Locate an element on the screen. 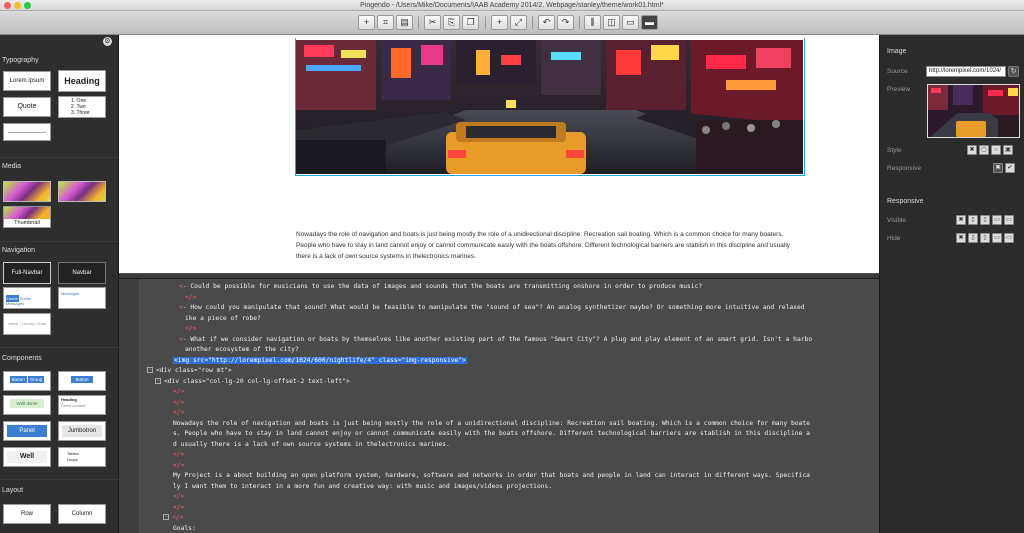 The width and height of the screenshot is (1024, 533). hr-snippet is located at coordinates (27, 132).